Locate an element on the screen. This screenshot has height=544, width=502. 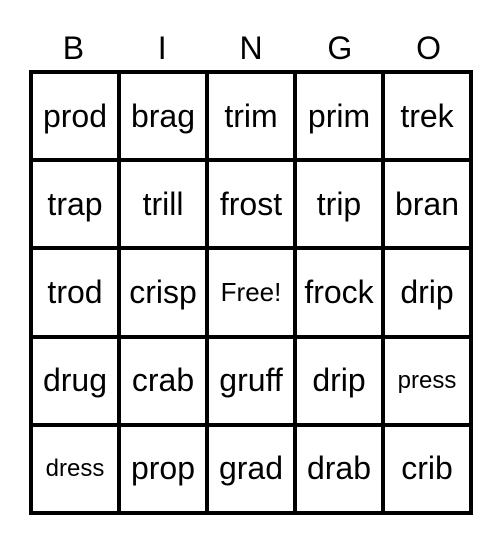
bingo-cell: bran is located at coordinates (427, 204).